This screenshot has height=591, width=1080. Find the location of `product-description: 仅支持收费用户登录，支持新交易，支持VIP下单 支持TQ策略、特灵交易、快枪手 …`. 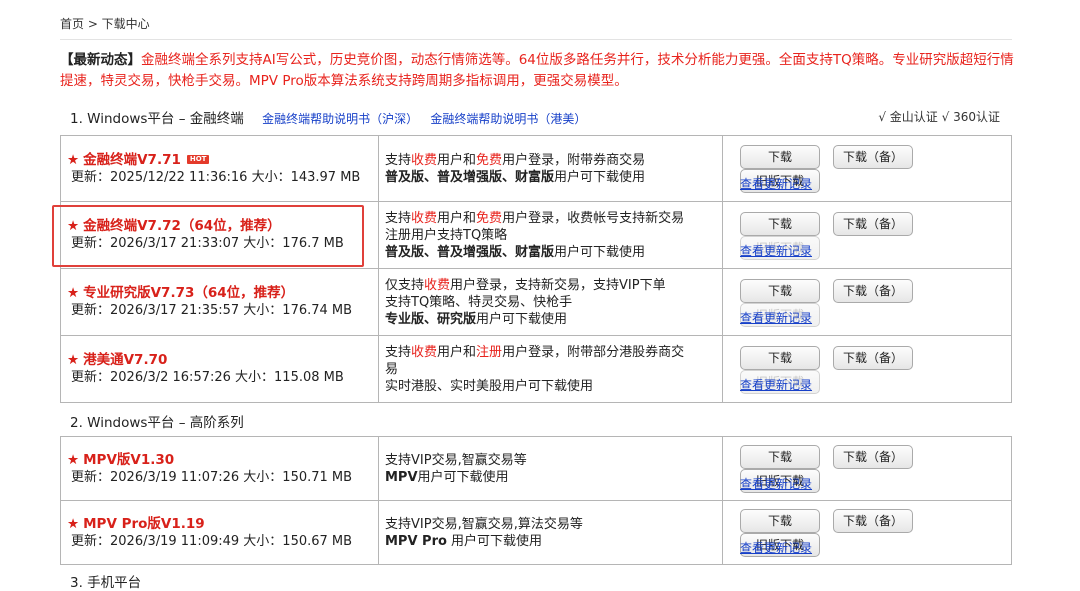

product-description: 仅支持收费用户登录，支持新交易，支持VIP下单 支持TQ策略、特灵交易、快枪手 … is located at coordinates (550, 302).